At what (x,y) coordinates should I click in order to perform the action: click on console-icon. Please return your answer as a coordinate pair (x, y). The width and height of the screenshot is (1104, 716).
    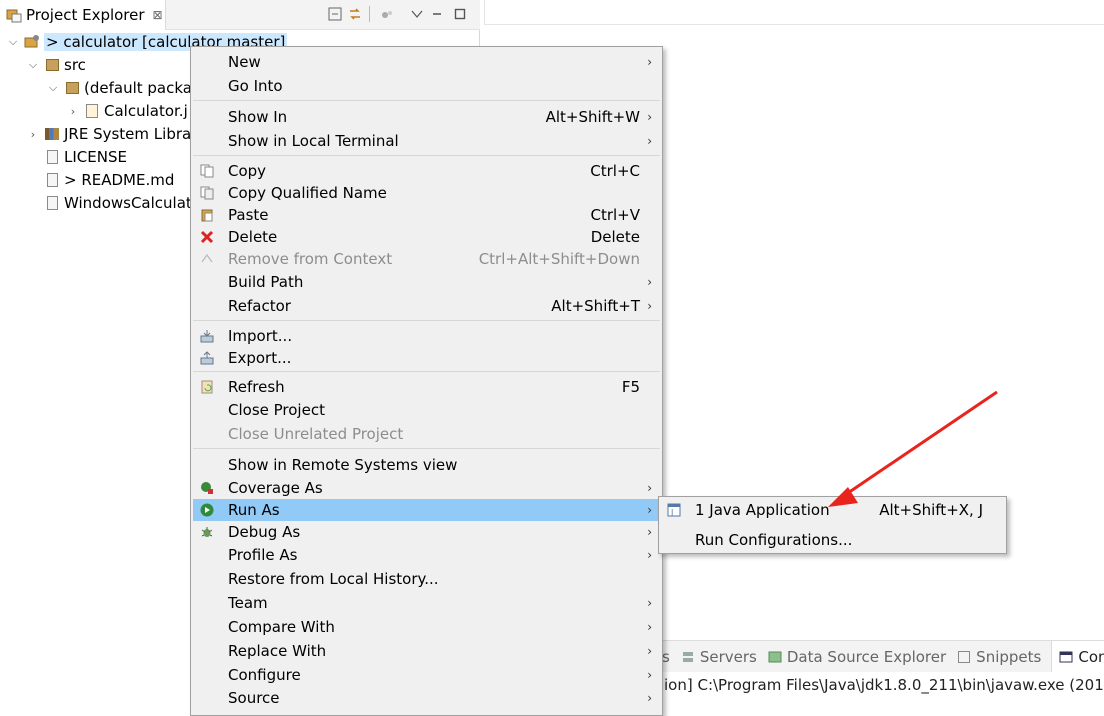
    Looking at the image, I should click on (1066, 657).